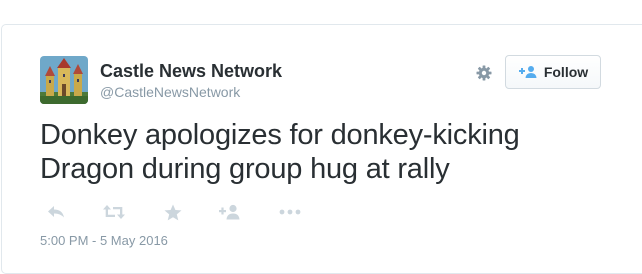 This screenshot has width=642, height=274. What do you see at coordinates (64, 80) in the screenshot?
I see `avatar` at bounding box center [64, 80].